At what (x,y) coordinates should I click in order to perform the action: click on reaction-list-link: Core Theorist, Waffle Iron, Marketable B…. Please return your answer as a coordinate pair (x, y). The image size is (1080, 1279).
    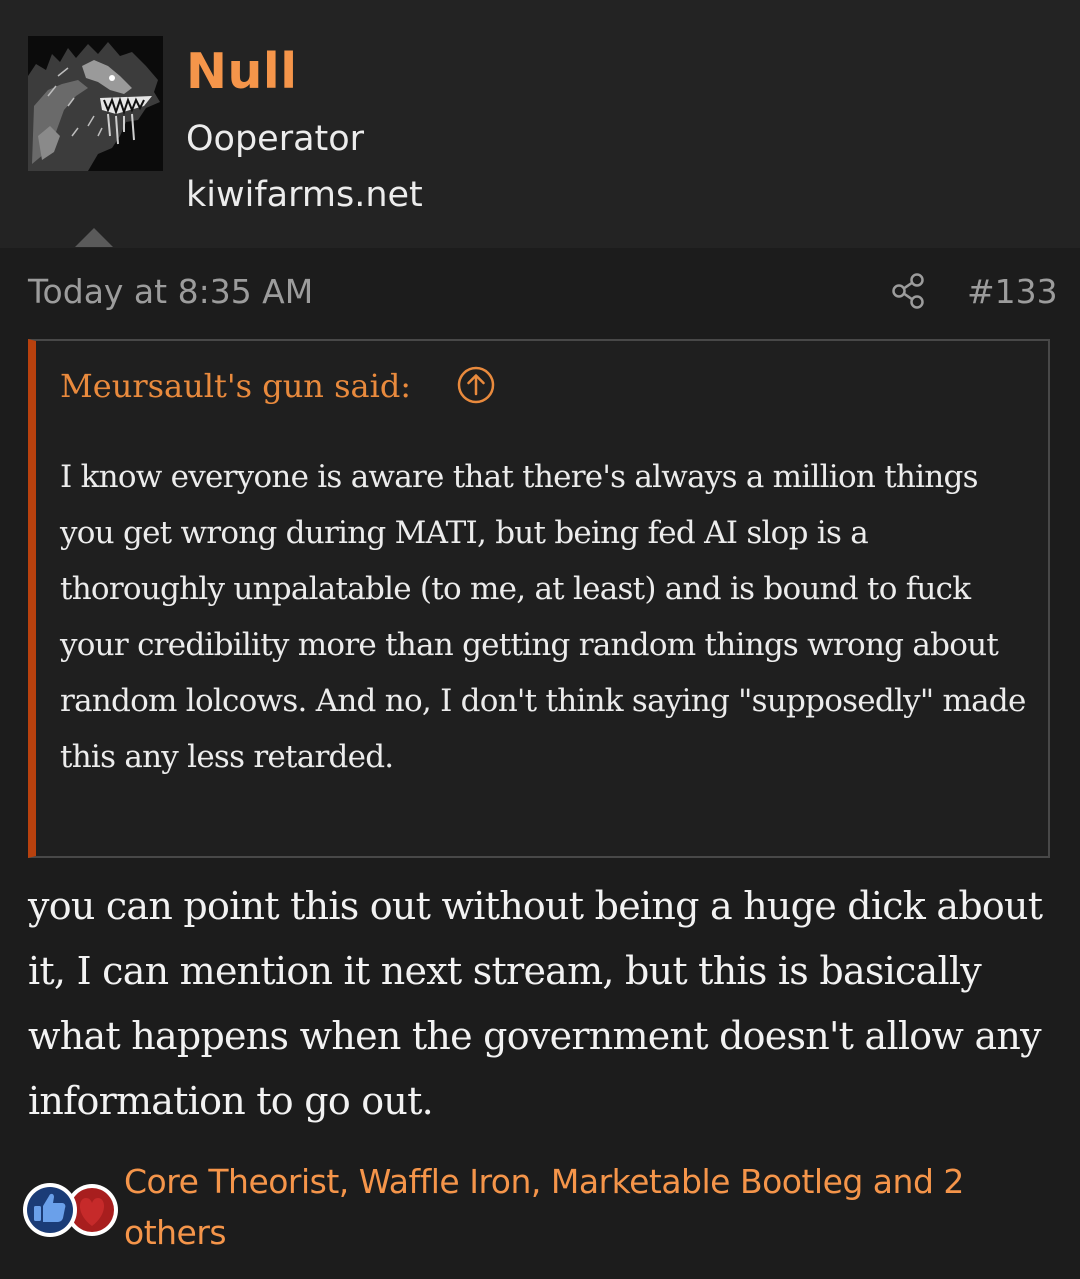
    Looking at the image, I should click on (584, 1207).